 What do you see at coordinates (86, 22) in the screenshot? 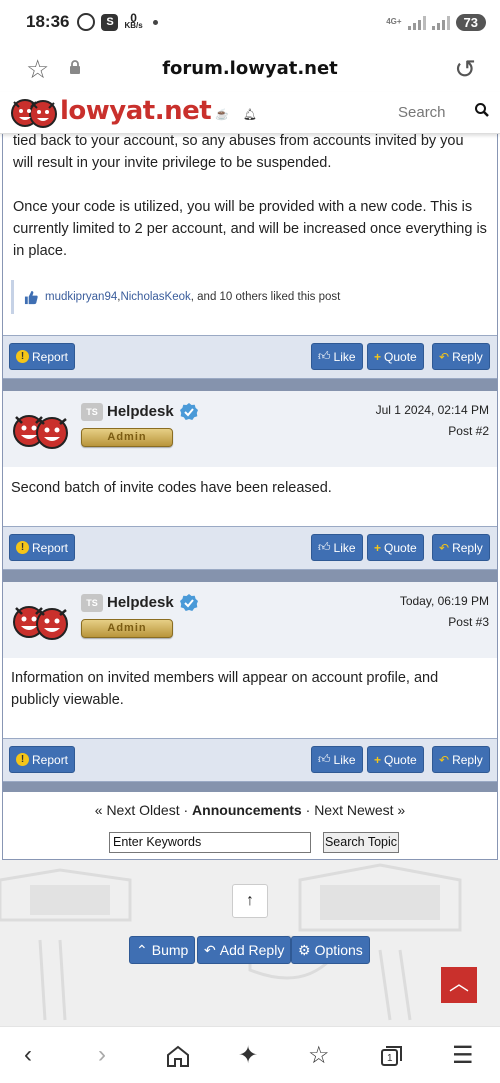
I see `whatsapp-icon` at bounding box center [86, 22].